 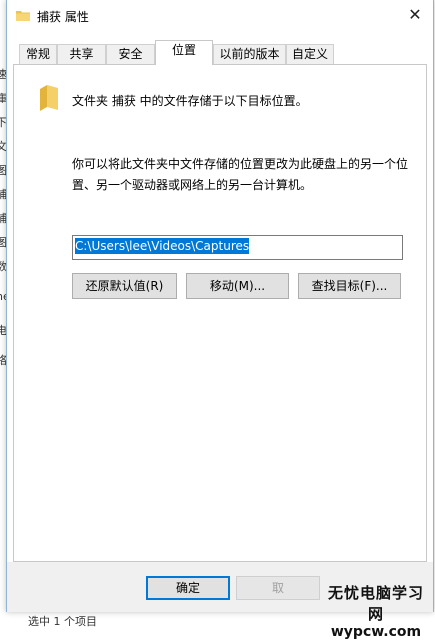 I want to click on tab-previous-versions: 以前的版本, so click(x=249, y=54).